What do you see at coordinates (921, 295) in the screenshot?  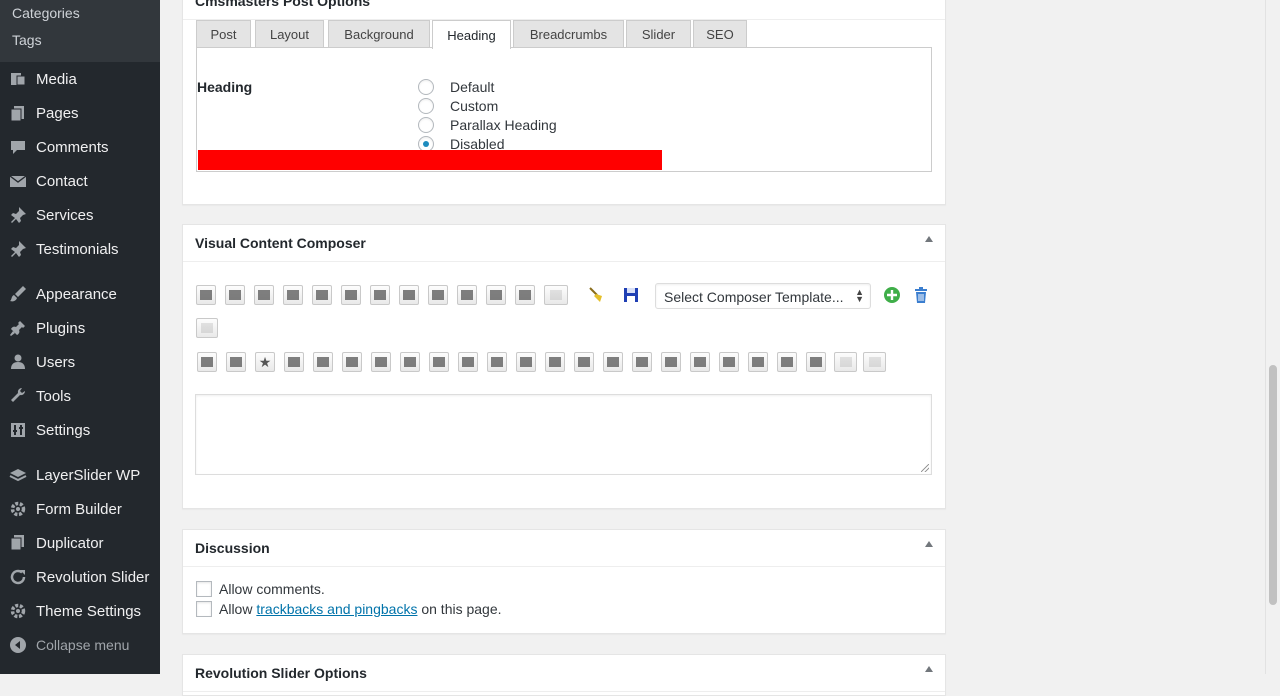 I see `trash-icon` at bounding box center [921, 295].